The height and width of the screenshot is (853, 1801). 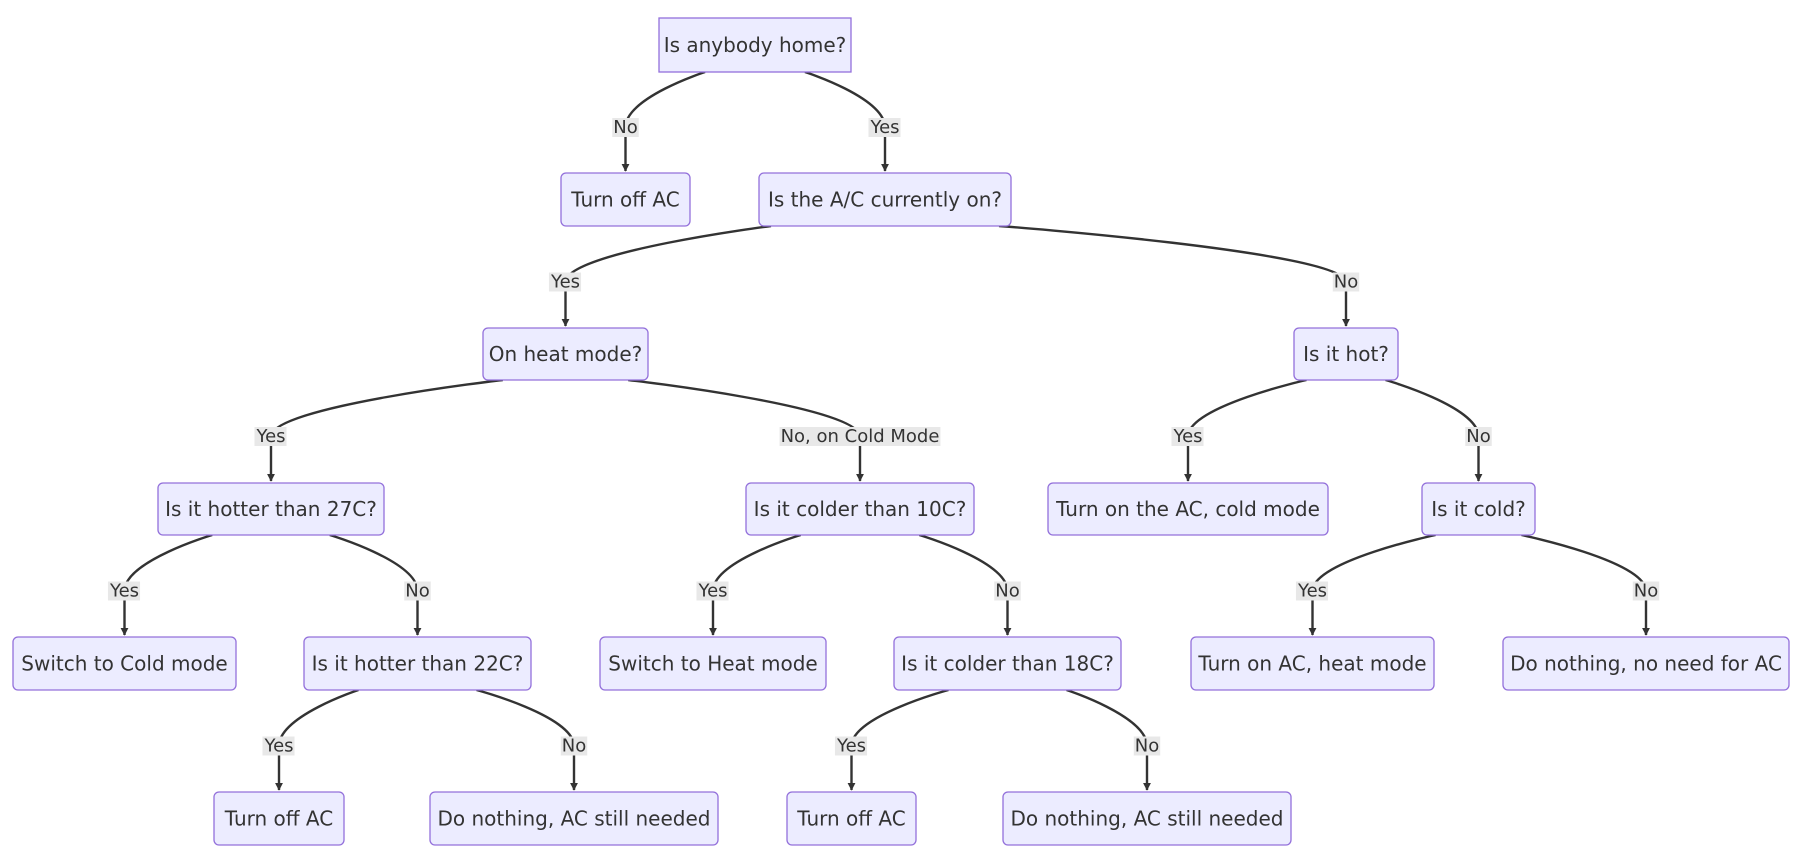 I want to click on node-nothing-needed-1: Do nothing, AC still needed, so click(x=574, y=818).